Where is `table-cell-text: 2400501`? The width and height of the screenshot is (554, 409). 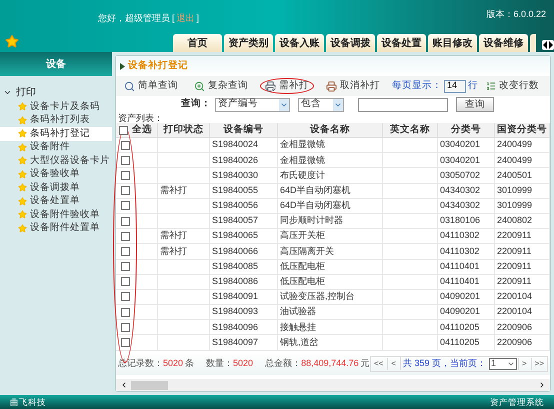
table-cell-text: 2400501 is located at coordinates (514, 175).